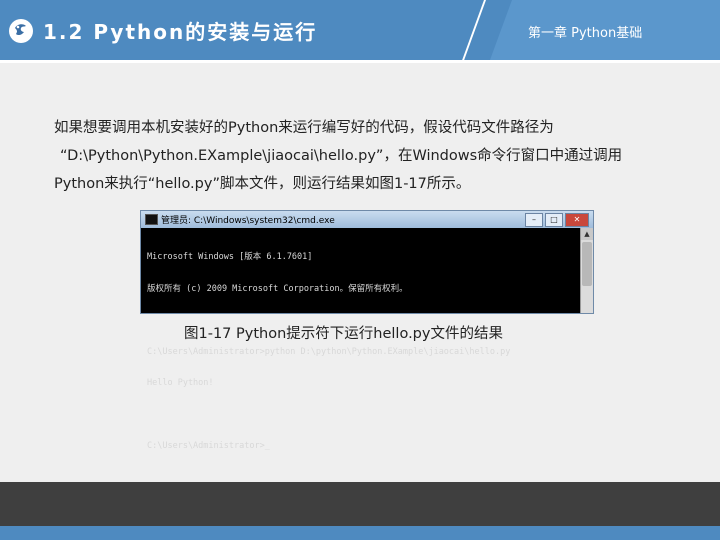 The width and height of the screenshot is (720, 540). Describe the element at coordinates (360, 31) in the screenshot. I see `header-bar: 1.2 Python的安装与运行 第一章 Python基础` at that location.